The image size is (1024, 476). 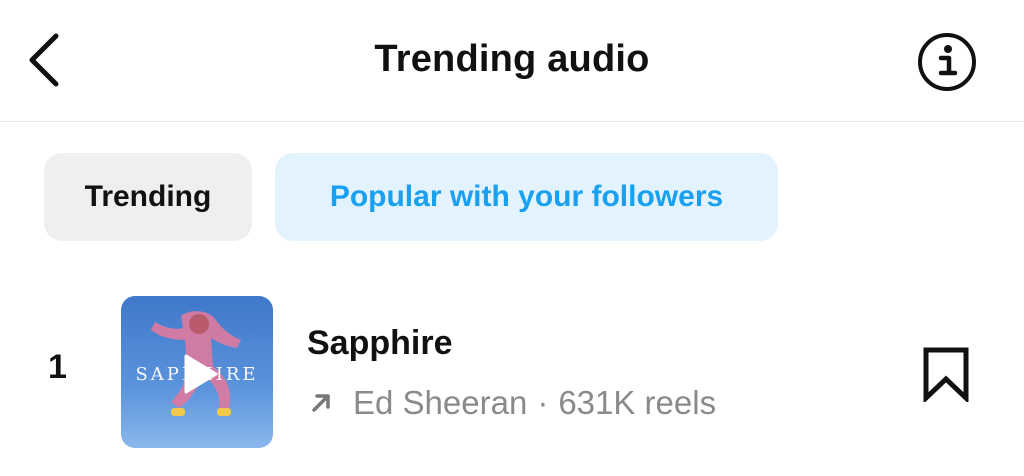 I want to click on artist-name: Ed Sheeran, so click(x=440, y=403).